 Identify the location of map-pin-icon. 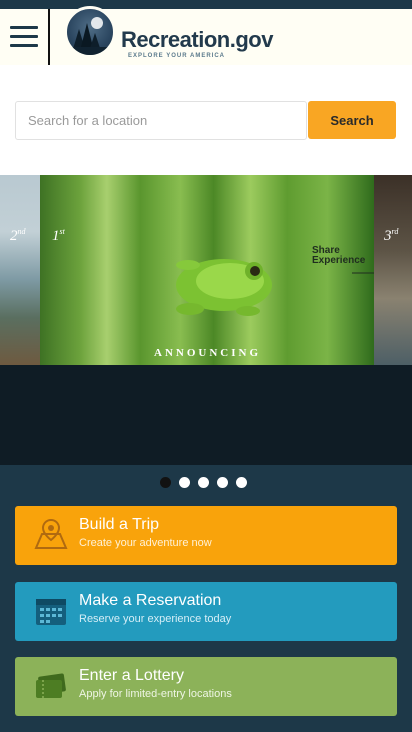
(51, 533).